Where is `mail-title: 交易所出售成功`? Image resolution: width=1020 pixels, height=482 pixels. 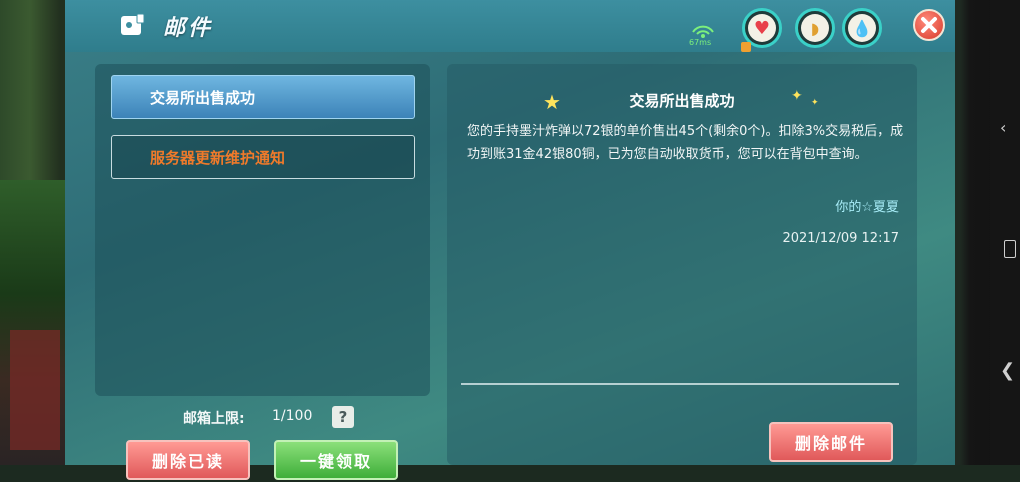 mail-title: 交易所出售成功 is located at coordinates (682, 101).